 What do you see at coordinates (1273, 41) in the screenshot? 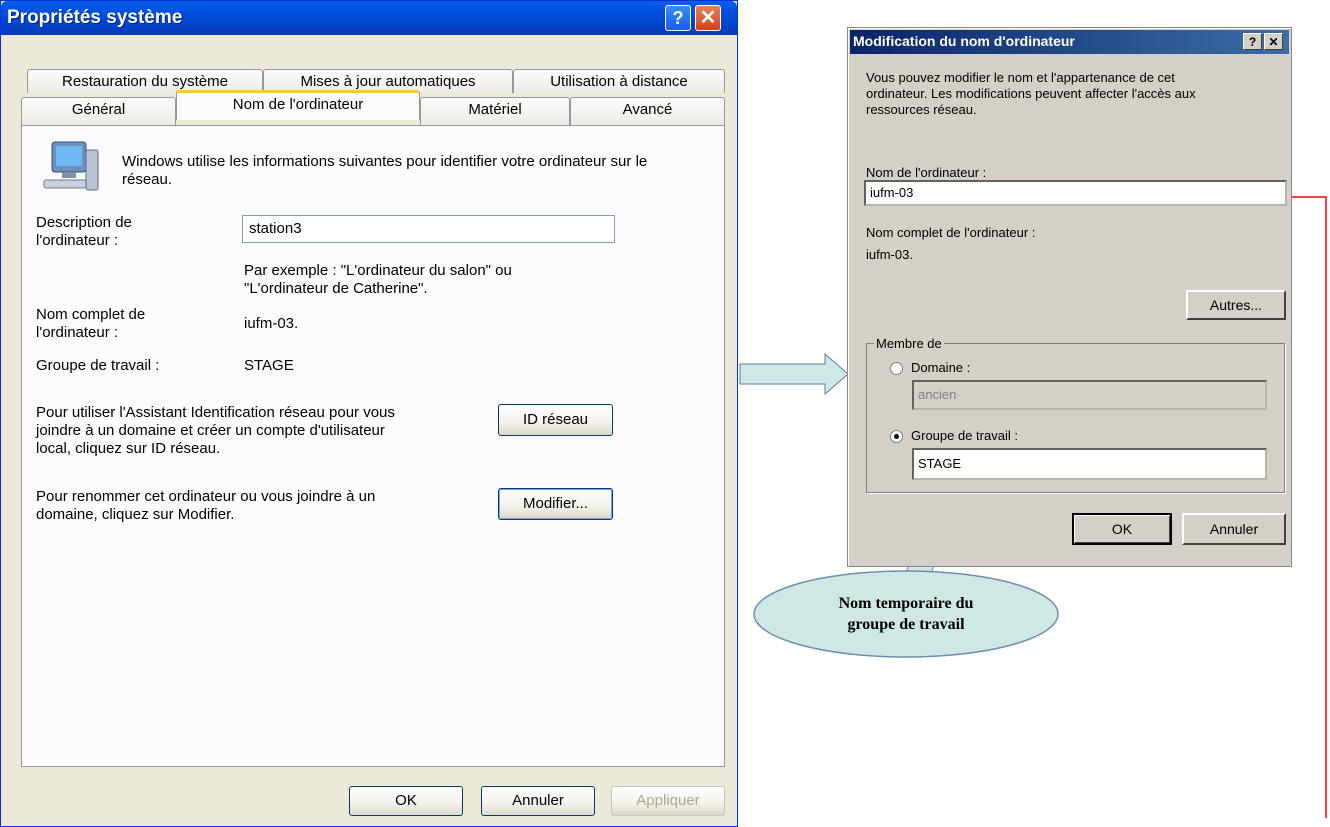
I see `dialog-close-button: ✕` at bounding box center [1273, 41].